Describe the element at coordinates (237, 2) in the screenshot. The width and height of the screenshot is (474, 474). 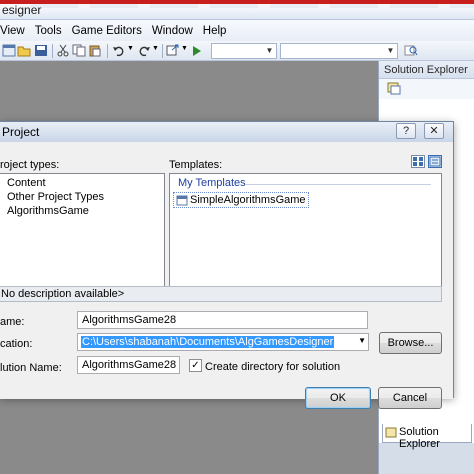
I see `window-edge` at that location.